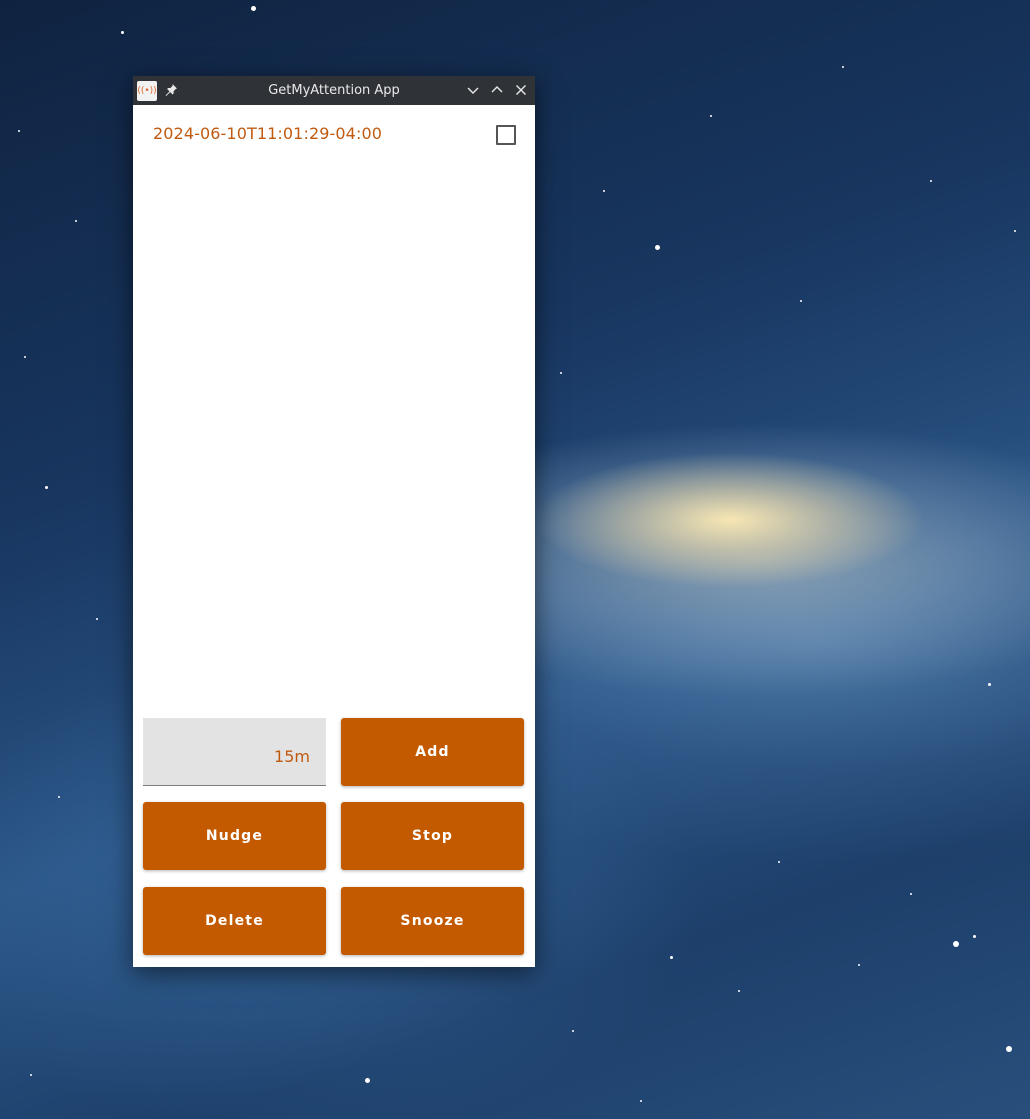 This screenshot has width=1030, height=1119. I want to click on add-button: Add, so click(432, 752).